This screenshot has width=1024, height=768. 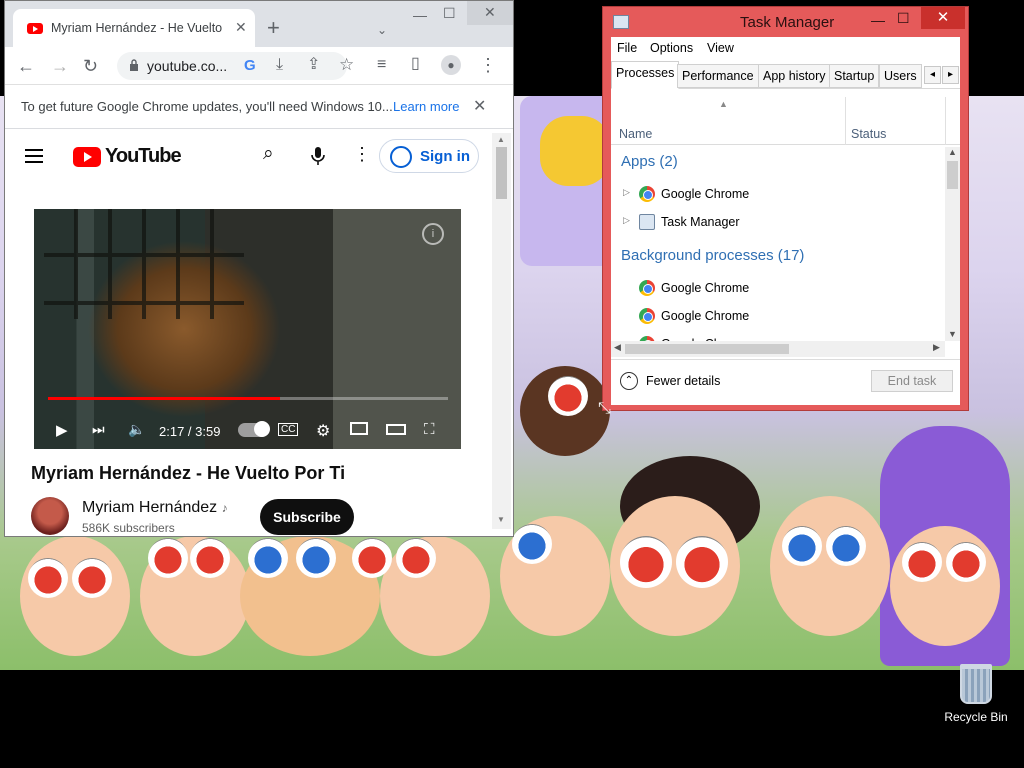 I want to click on menu-view: View, so click(x=720, y=48).